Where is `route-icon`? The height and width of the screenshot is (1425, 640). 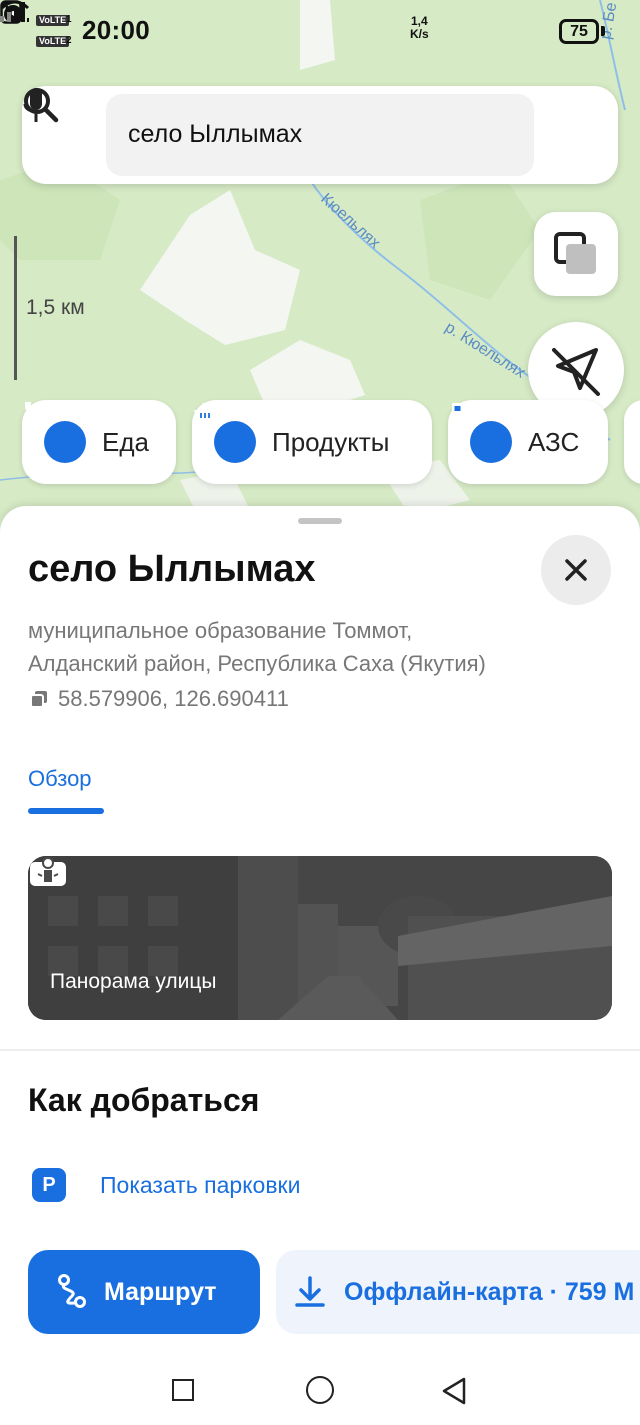 route-icon is located at coordinates (72, 1291).